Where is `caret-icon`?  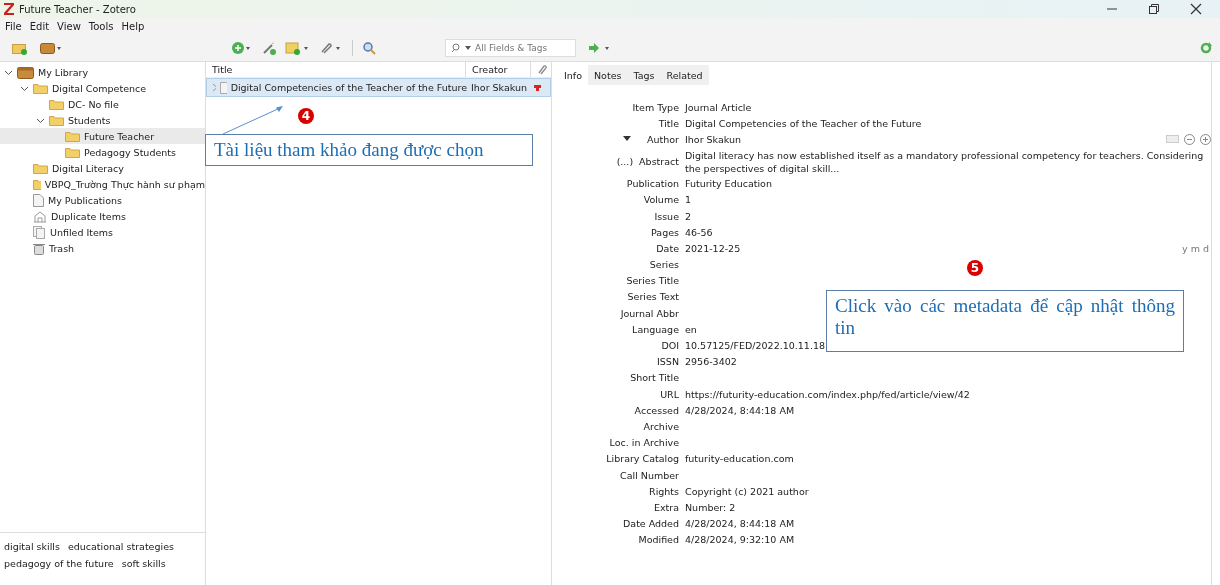
caret-icon is located at coordinates (468, 48).